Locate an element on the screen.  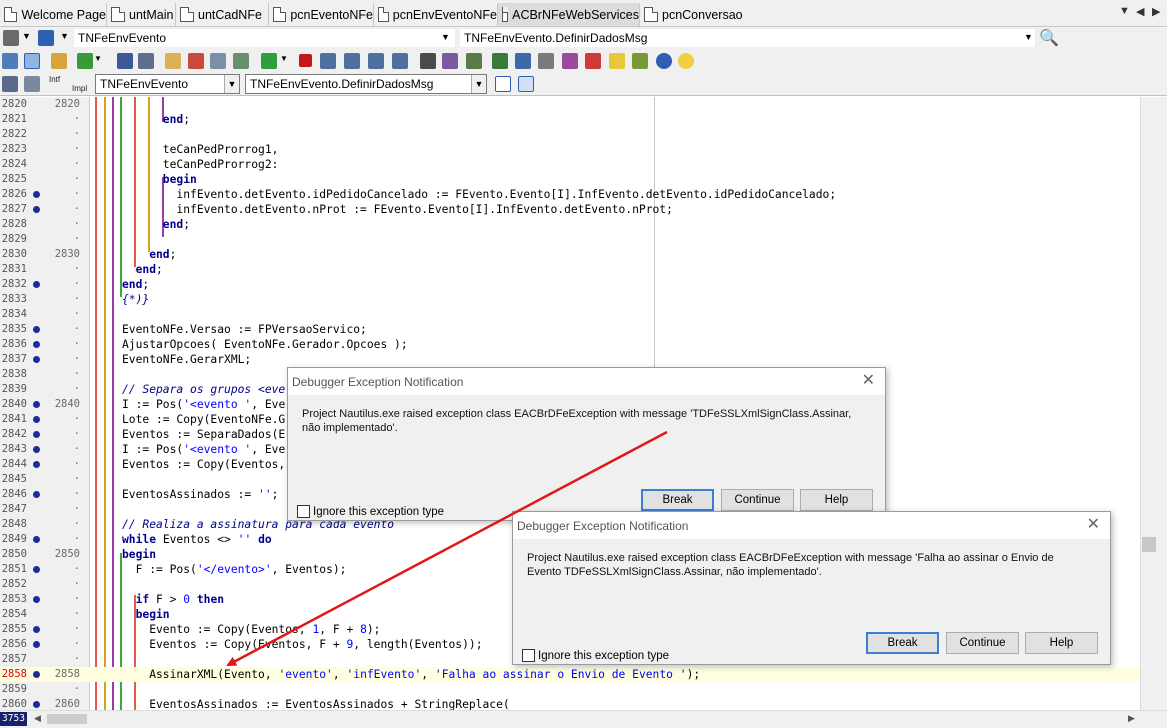
code-line: 2829 · is located at coordinates (570, 239).